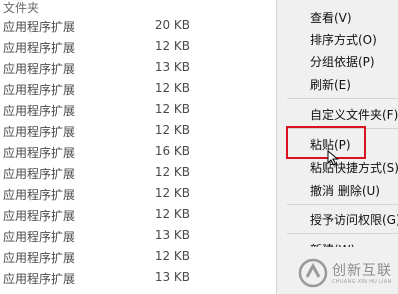  Describe the element at coordinates (342, 61) in the screenshot. I see `menu-item-group-by: 分组依据(P)` at that location.